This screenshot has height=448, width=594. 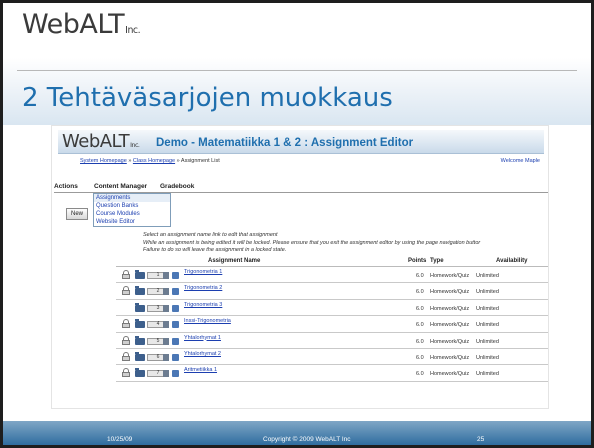 I want to click on header-type: Type, so click(x=437, y=261).